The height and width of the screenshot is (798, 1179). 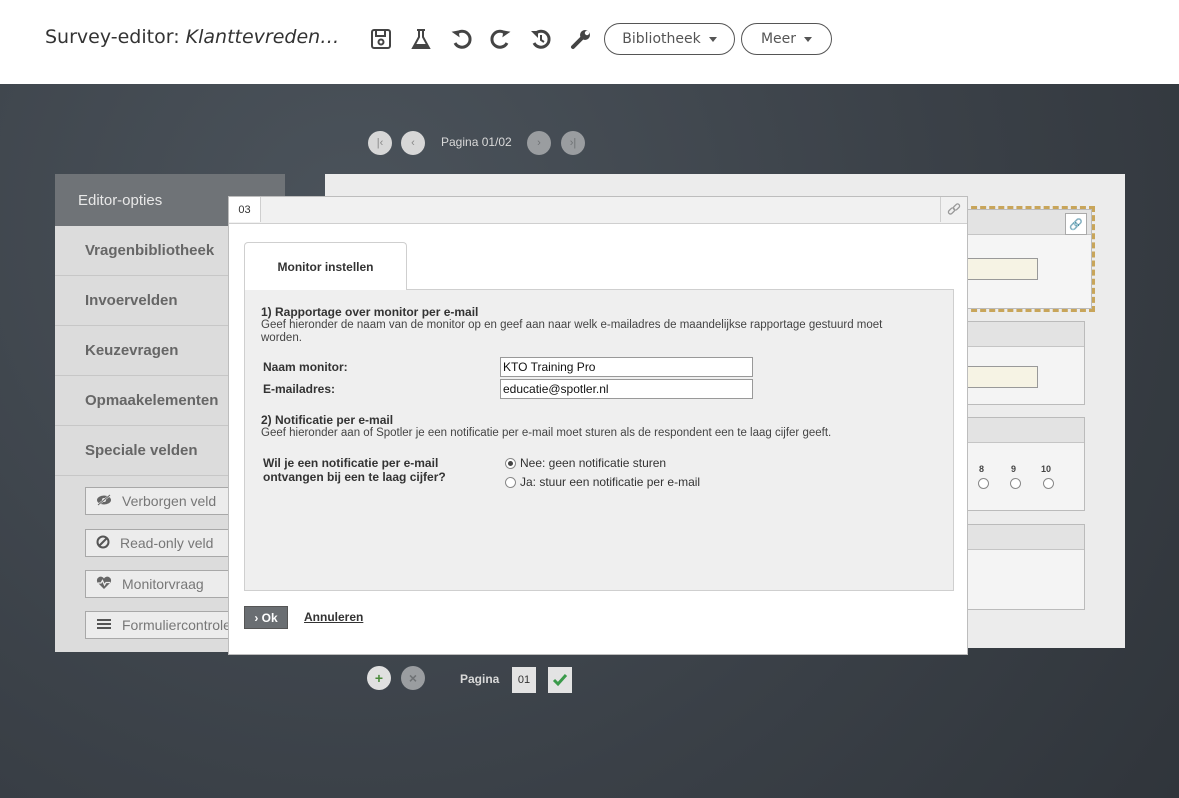 What do you see at coordinates (380, 143) in the screenshot?
I see `first-page-icon: |‹` at bounding box center [380, 143].